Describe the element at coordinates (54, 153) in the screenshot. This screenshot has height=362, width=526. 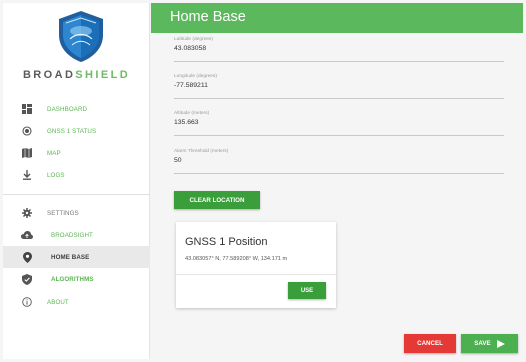
I see `sidebar-item-label: MAP` at that location.